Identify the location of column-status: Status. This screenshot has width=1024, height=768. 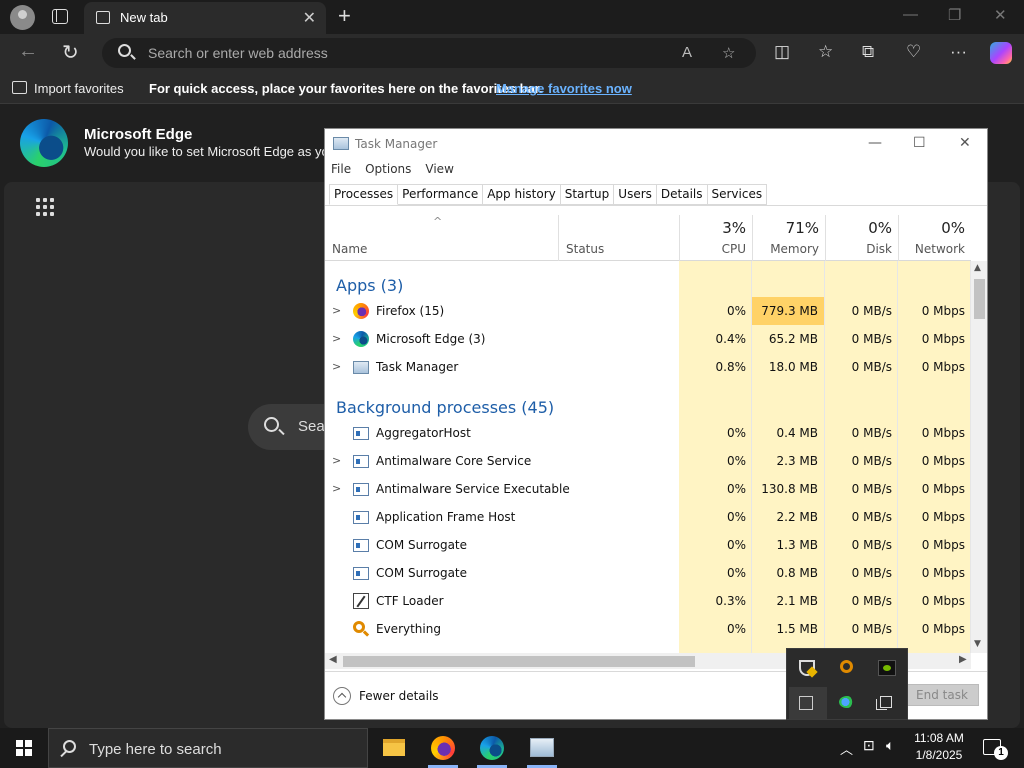
(618, 238).